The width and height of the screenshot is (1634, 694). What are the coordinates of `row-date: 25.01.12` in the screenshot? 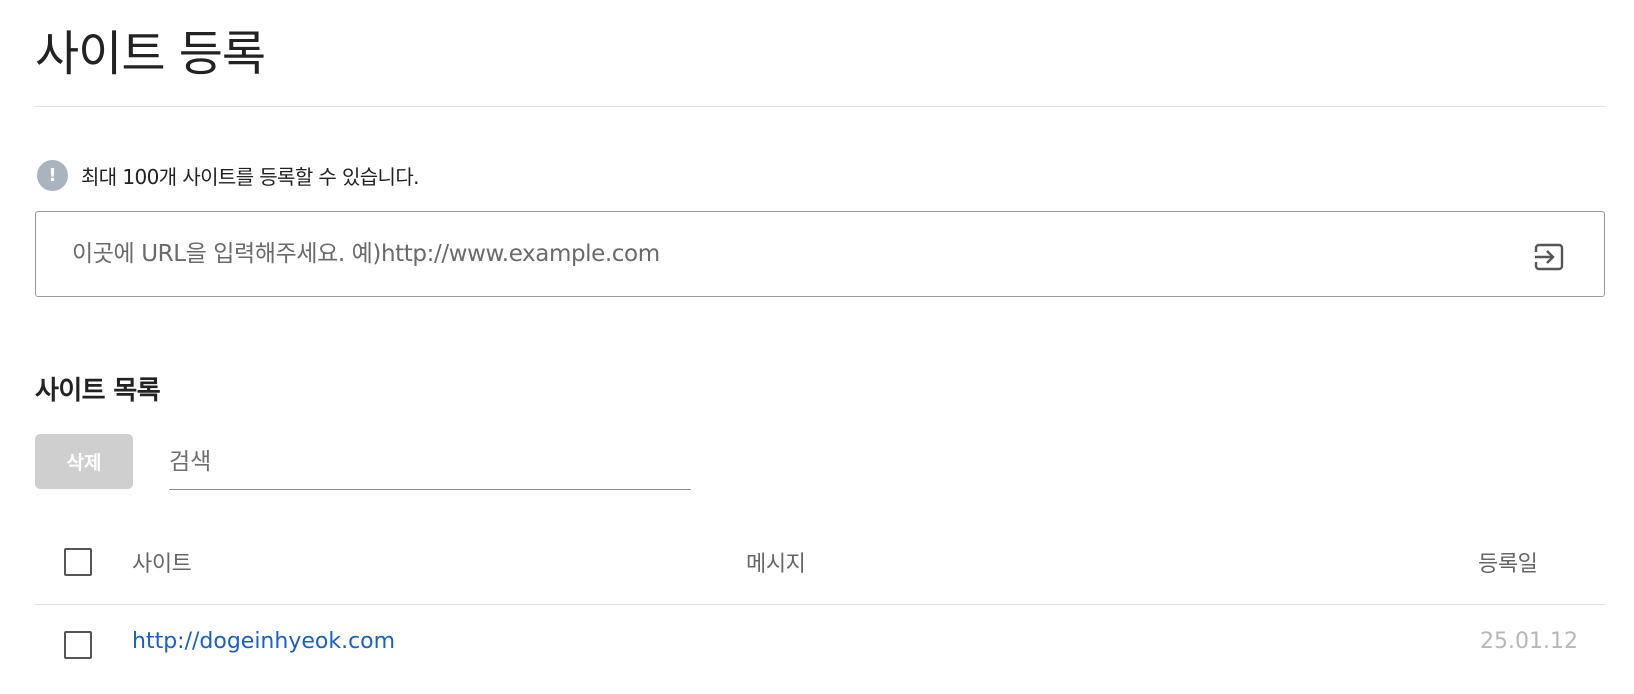 It's located at (1529, 641).